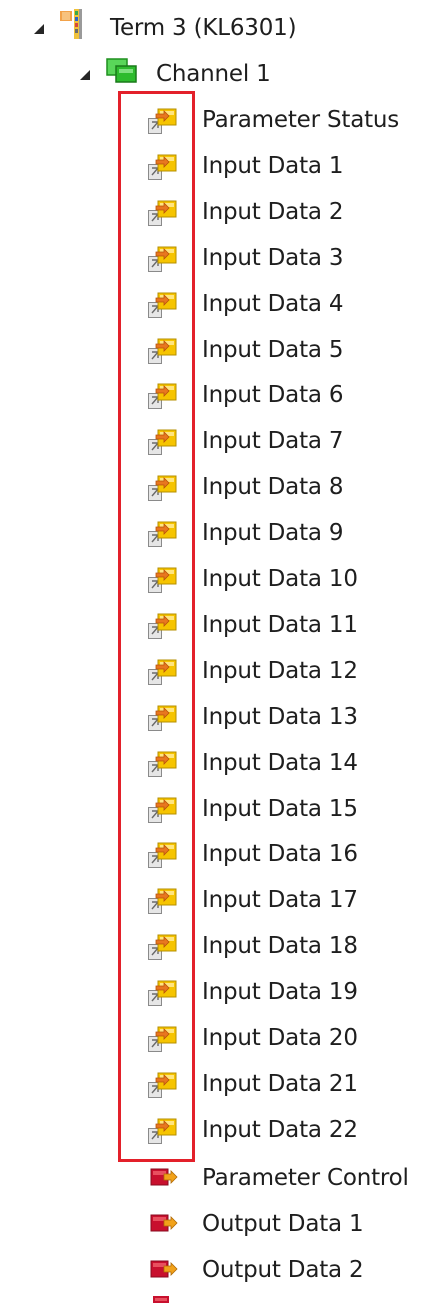  I want to click on output-item-label: Parameter Control, so click(305, 1178).